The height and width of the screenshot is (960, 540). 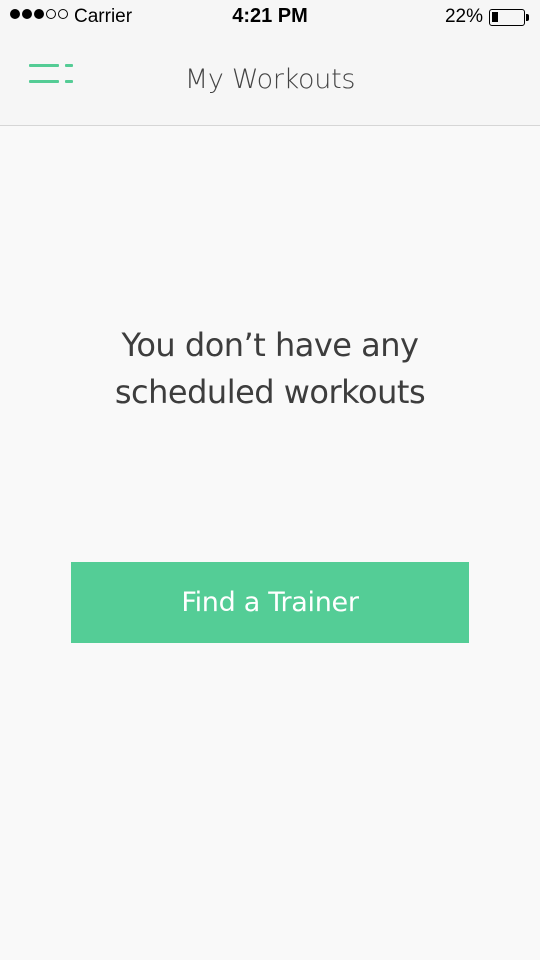 What do you see at coordinates (527, 17) in the screenshot?
I see `battery-tip` at bounding box center [527, 17].